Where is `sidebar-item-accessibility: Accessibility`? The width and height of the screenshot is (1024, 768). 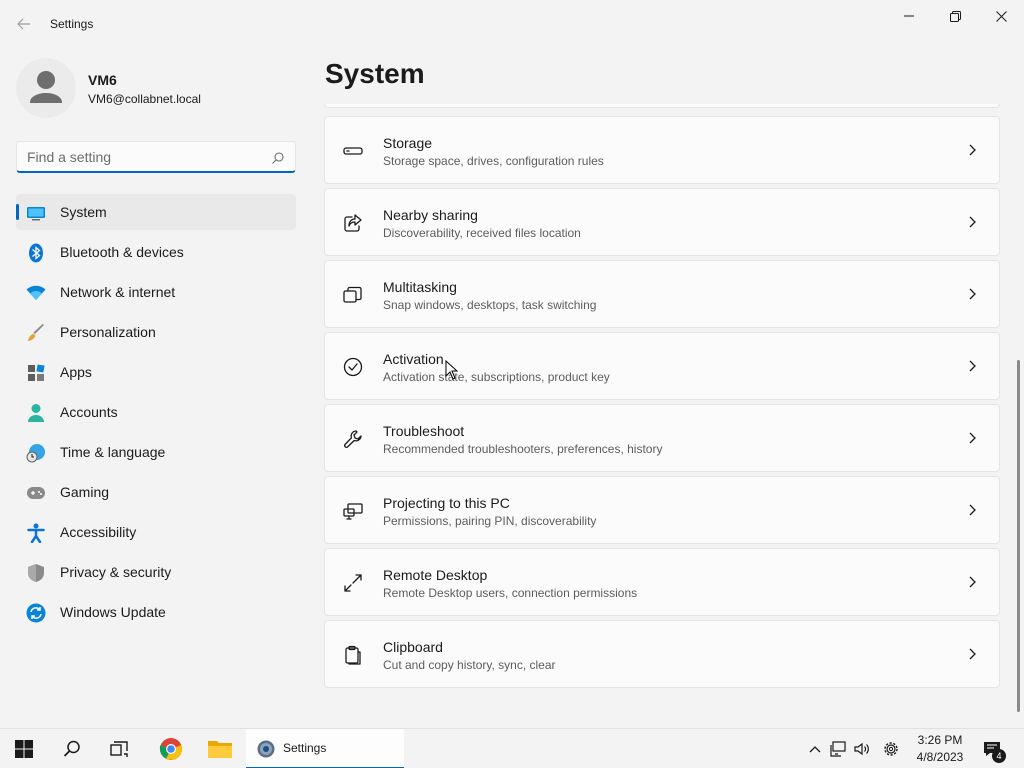
sidebar-item-accessibility: Accessibility is located at coordinates (156, 532).